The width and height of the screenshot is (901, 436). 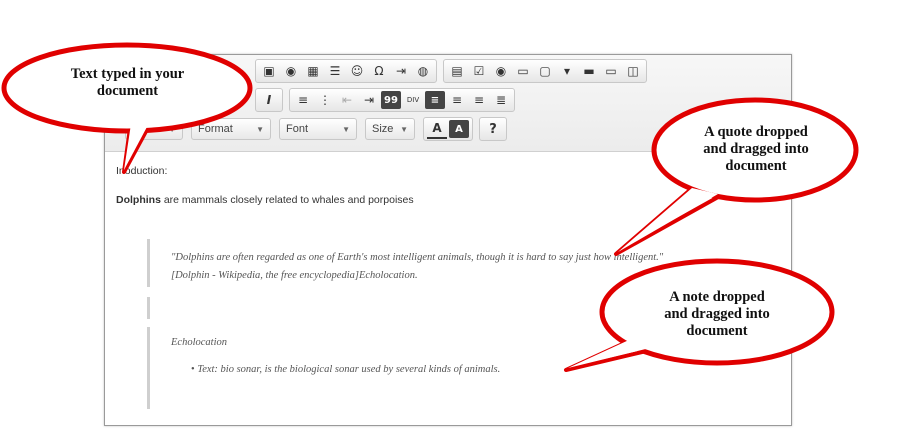 What do you see at coordinates (269, 71) in the screenshot?
I see `image-icon: ▣` at bounding box center [269, 71].